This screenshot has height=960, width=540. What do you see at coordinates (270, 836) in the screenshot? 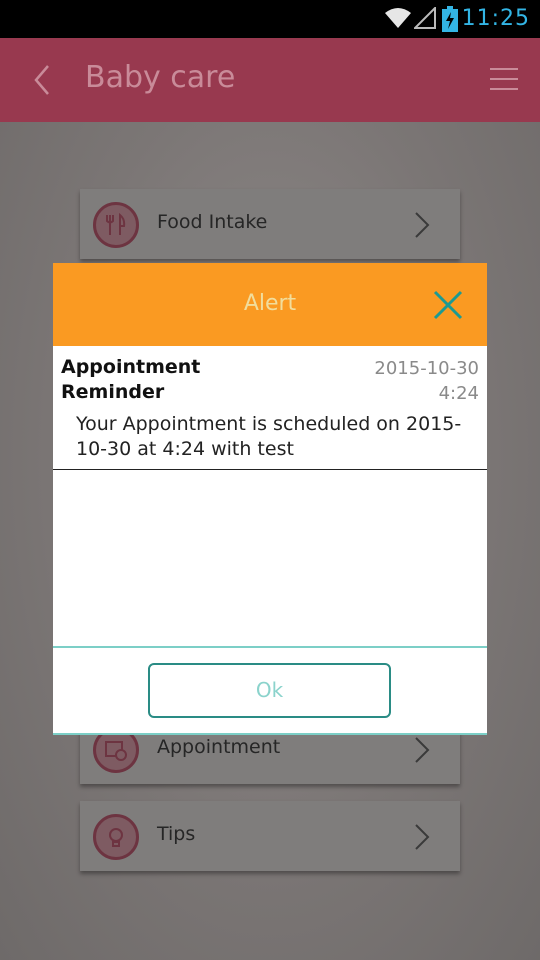
I see `menu-item-tips: Tips` at bounding box center [270, 836].